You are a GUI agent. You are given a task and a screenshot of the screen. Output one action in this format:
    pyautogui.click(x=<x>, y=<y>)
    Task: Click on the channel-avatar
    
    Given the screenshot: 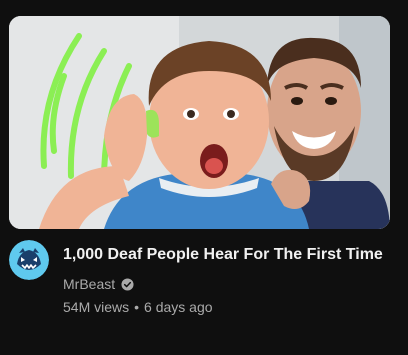 What is the action you would take?
    pyautogui.click(x=29, y=260)
    